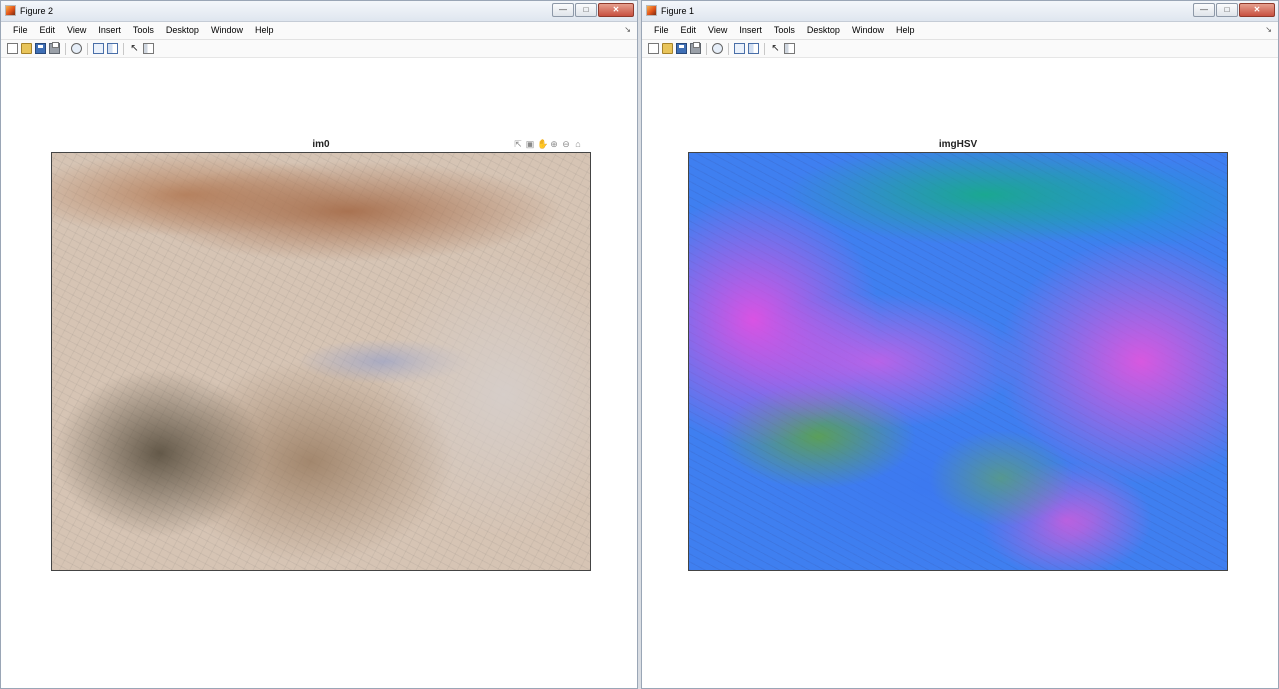  I want to click on brush-icon: ▣, so click(530, 144).